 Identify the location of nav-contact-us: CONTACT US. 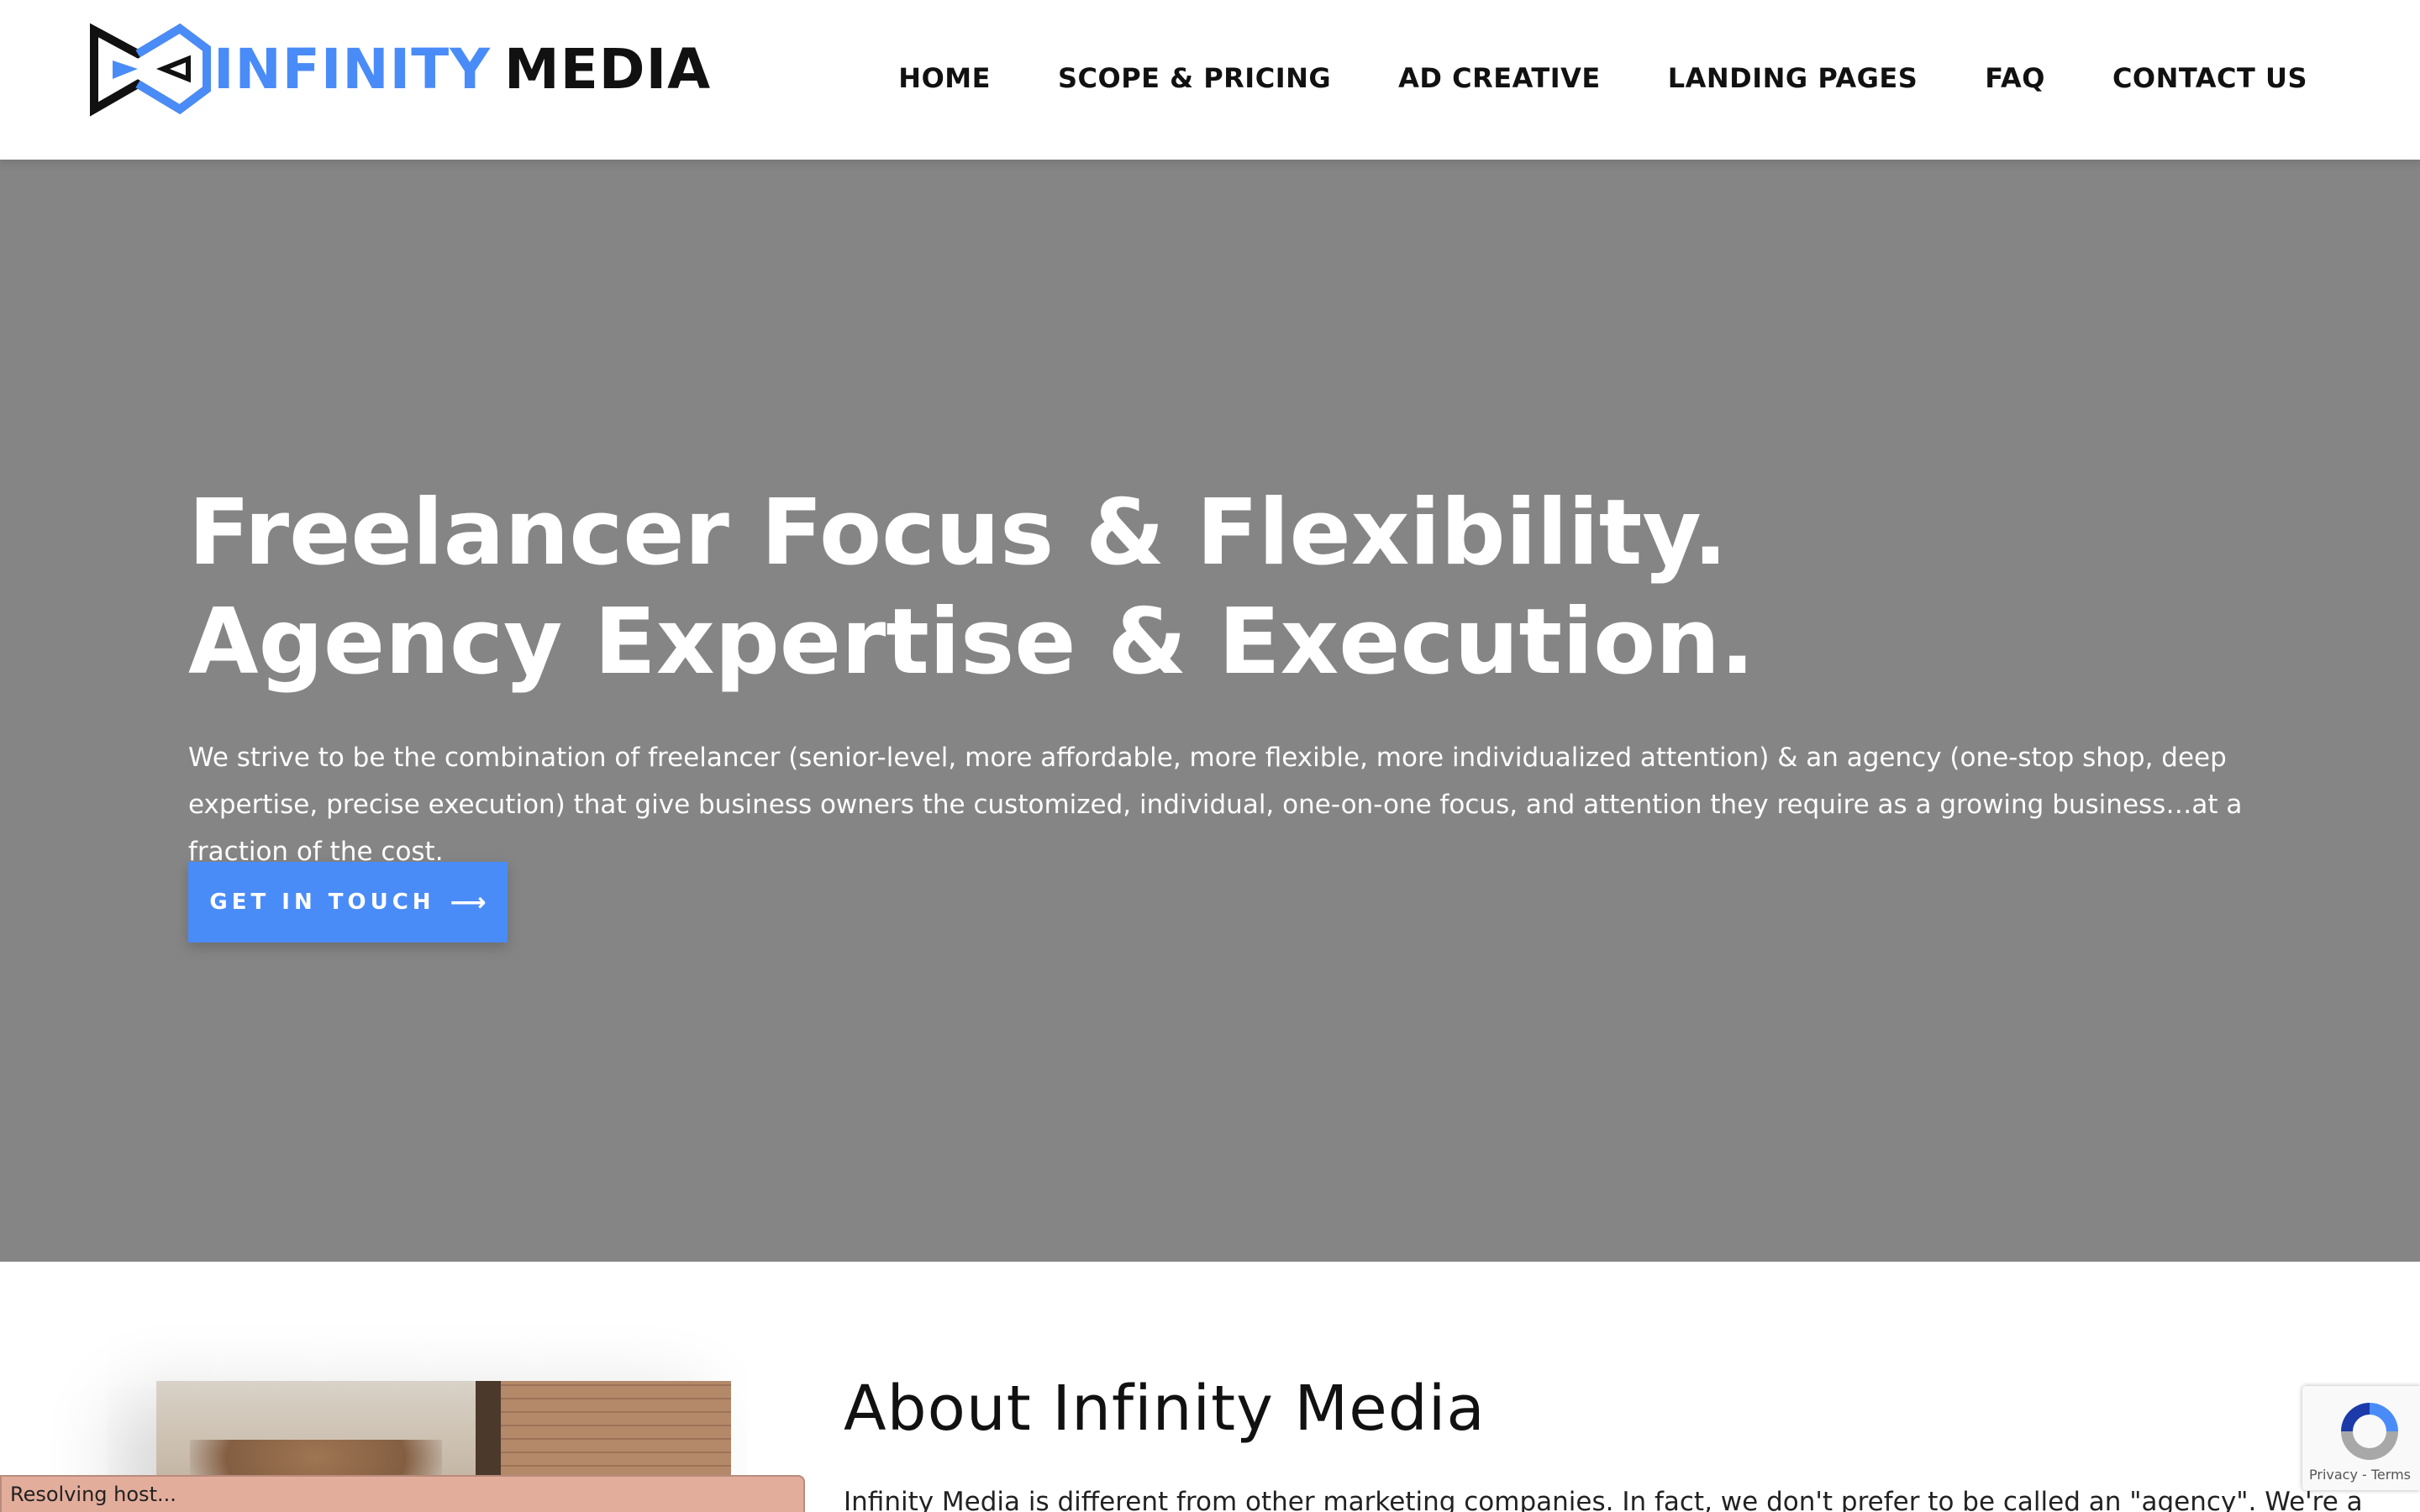
(2209, 78).